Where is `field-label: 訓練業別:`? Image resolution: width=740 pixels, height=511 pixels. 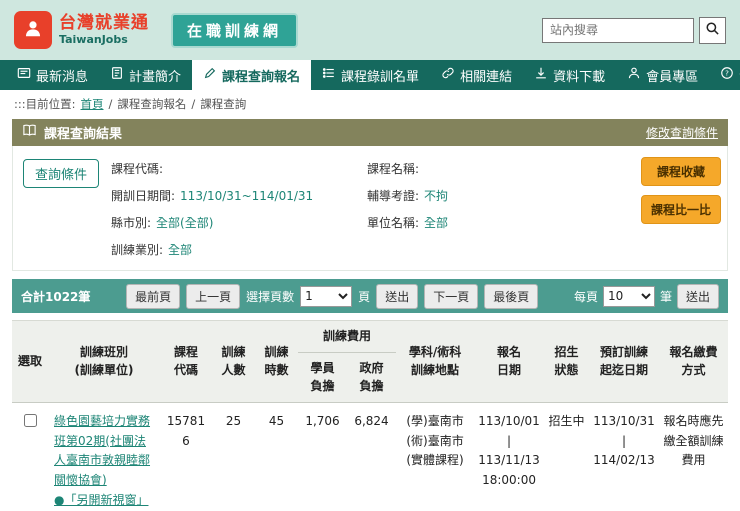 field-label: 訓練業別: is located at coordinates (137, 250).